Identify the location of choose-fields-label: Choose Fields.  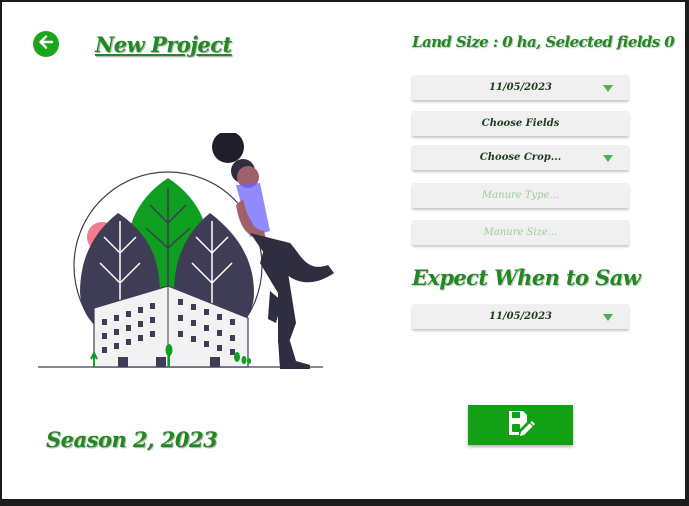
(520, 123).